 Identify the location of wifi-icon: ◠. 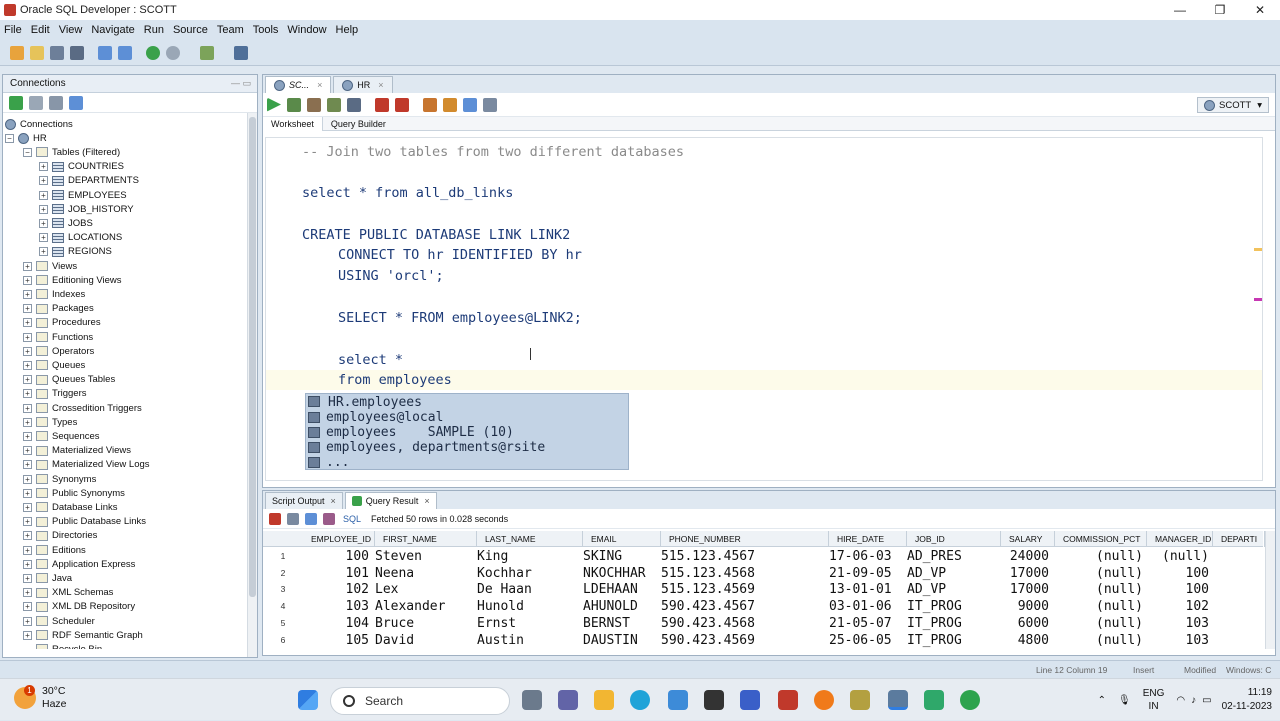
(1180, 700).